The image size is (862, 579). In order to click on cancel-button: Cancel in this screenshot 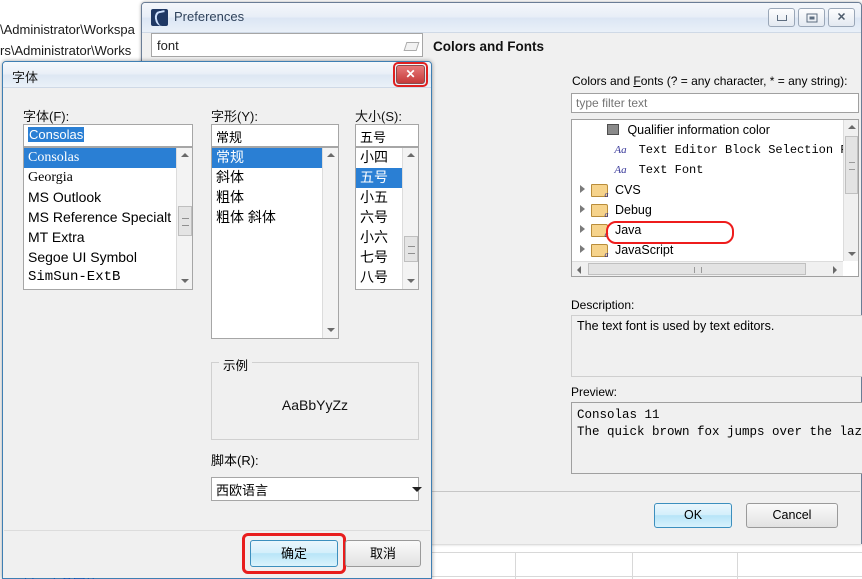, I will do `click(792, 515)`.